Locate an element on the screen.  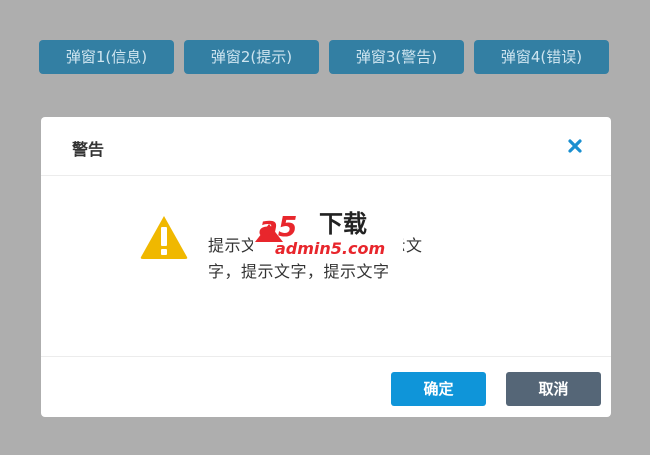
confirm-button: 确定 is located at coordinates (438, 389).